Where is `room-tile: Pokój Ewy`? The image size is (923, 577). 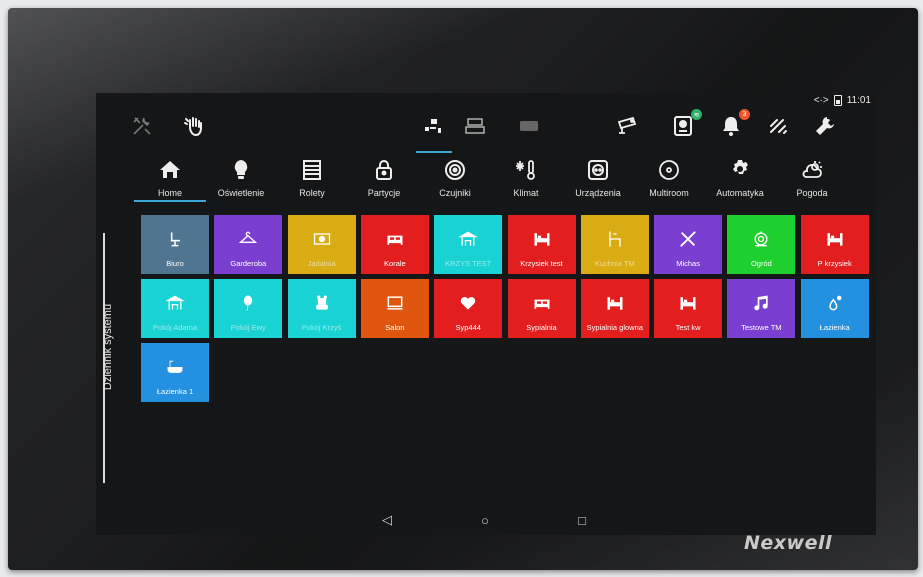
room-tile: Pokój Ewy is located at coordinates (248, 308).